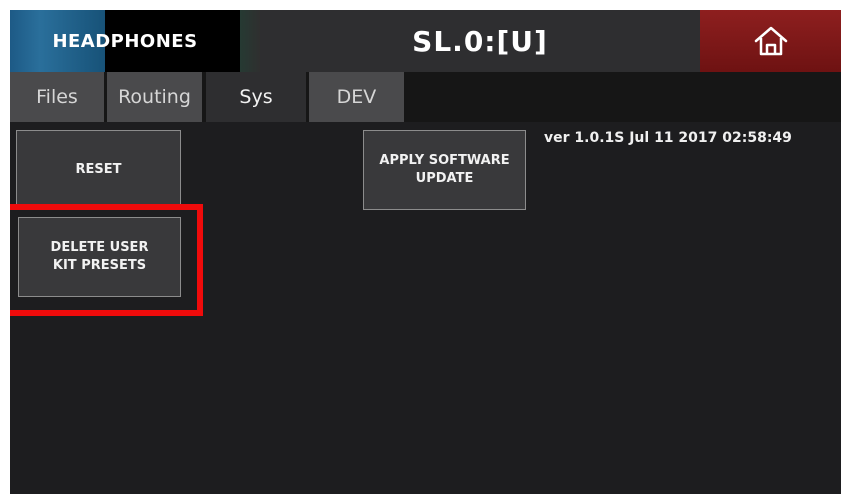  Describe the element at coordinates (250, 41) in the screenshot. I see `decorative-strip` at that location.